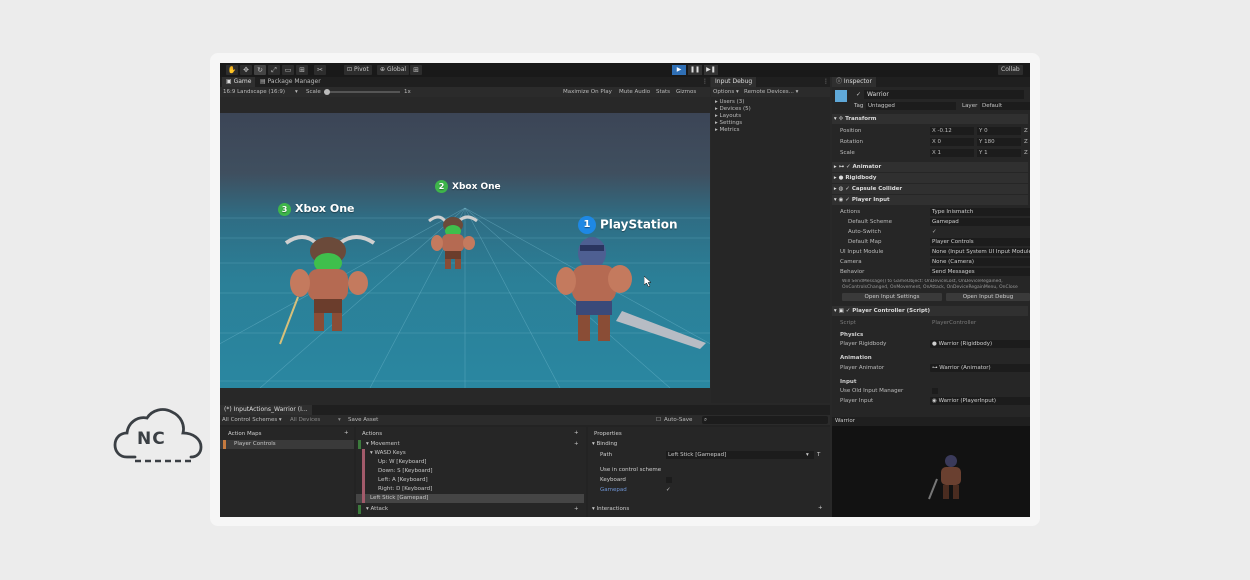  Describe the element at coordinates (239, 82) in the screenshot. I see `tab-game: ▣ Game` at that location.